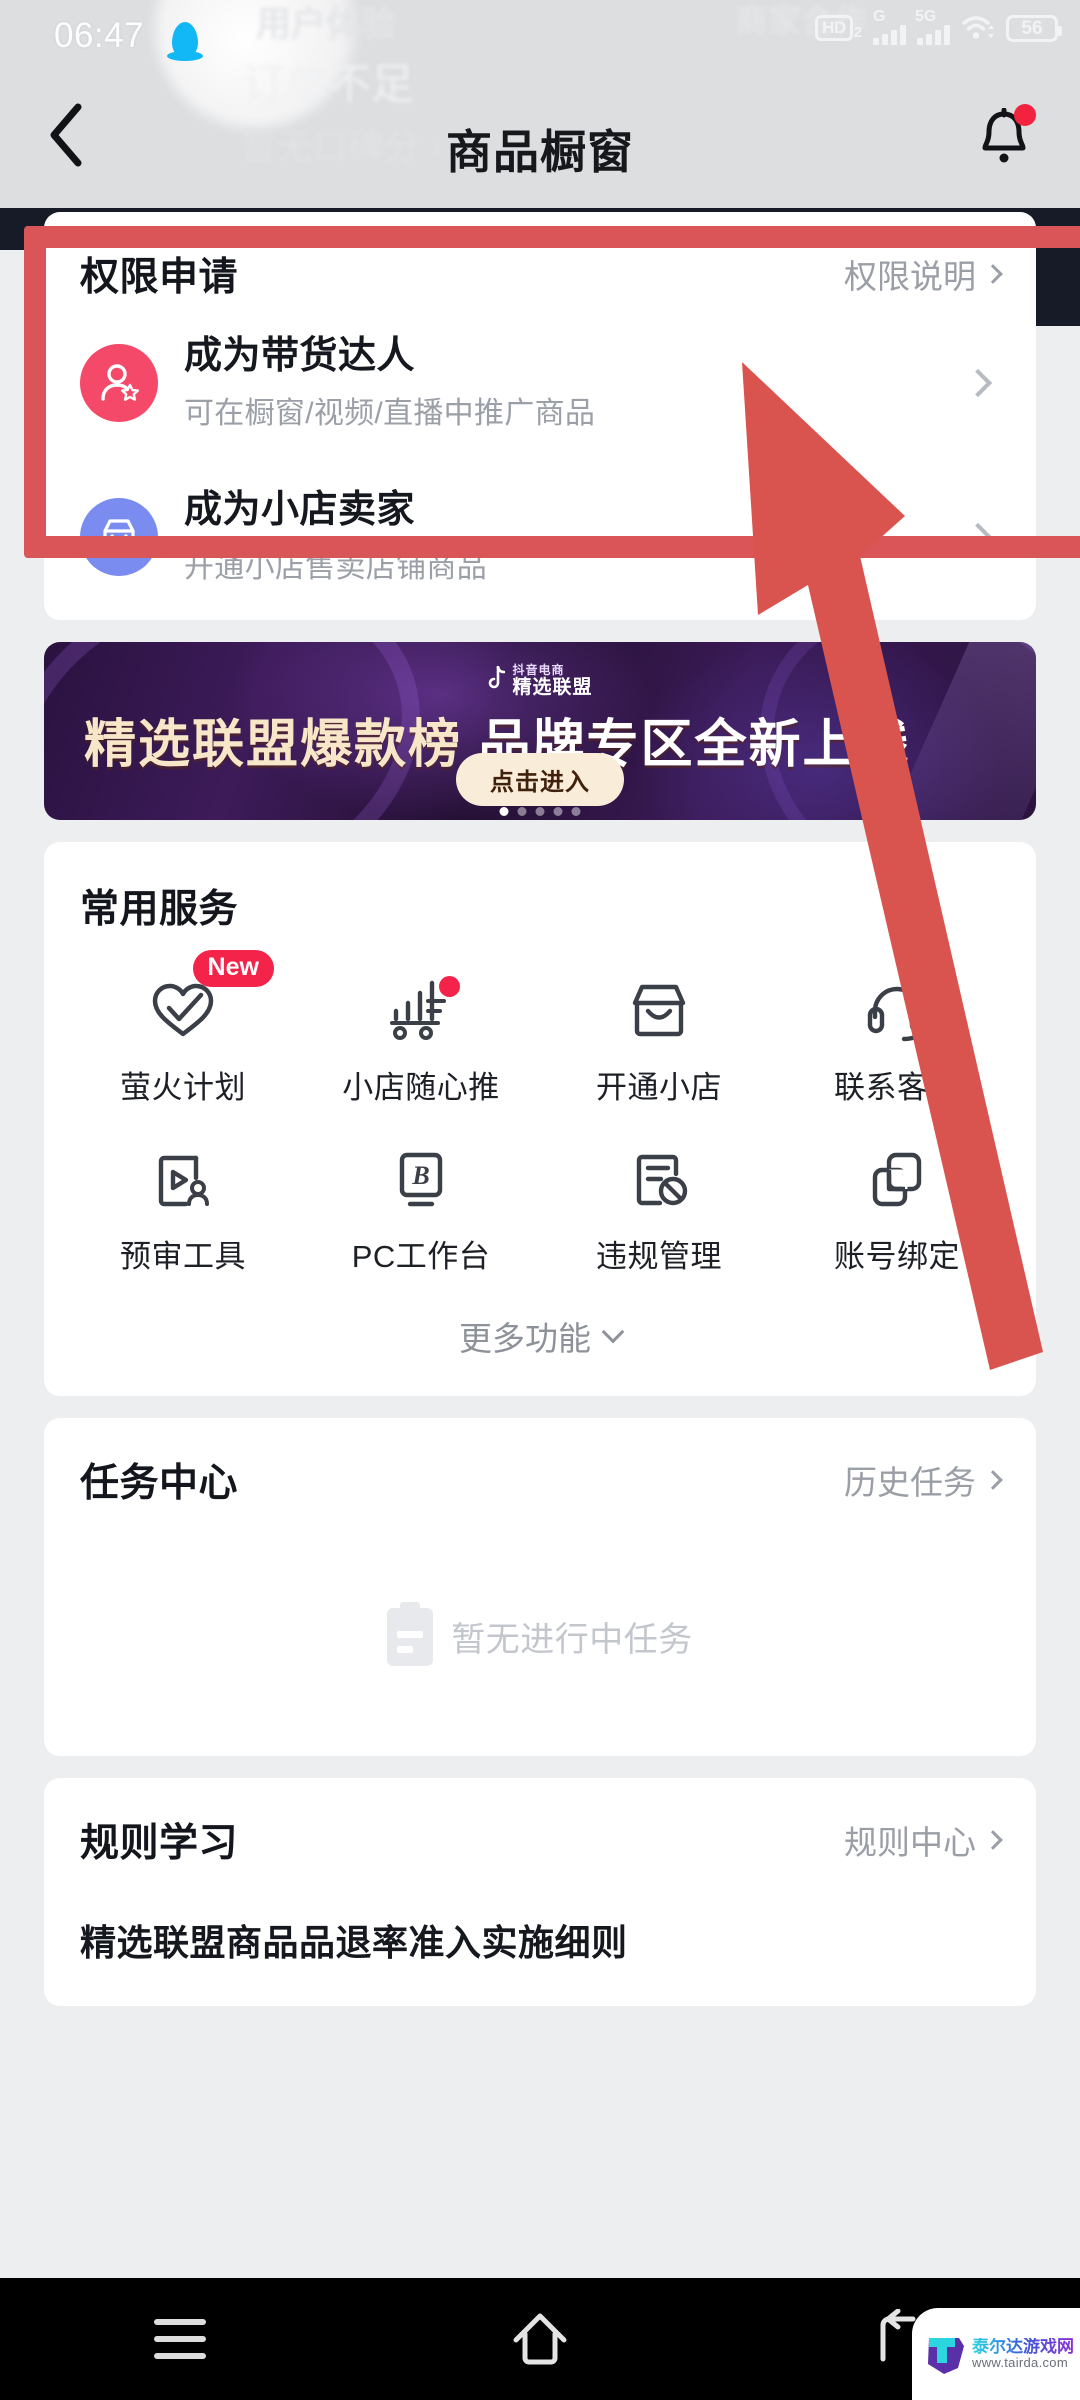 This screenshot has width=1080, height=2400. Describe the element at coordinates (538, 669) in the screenshot. I see `banner-logo-small: 抖音电商` at that location.